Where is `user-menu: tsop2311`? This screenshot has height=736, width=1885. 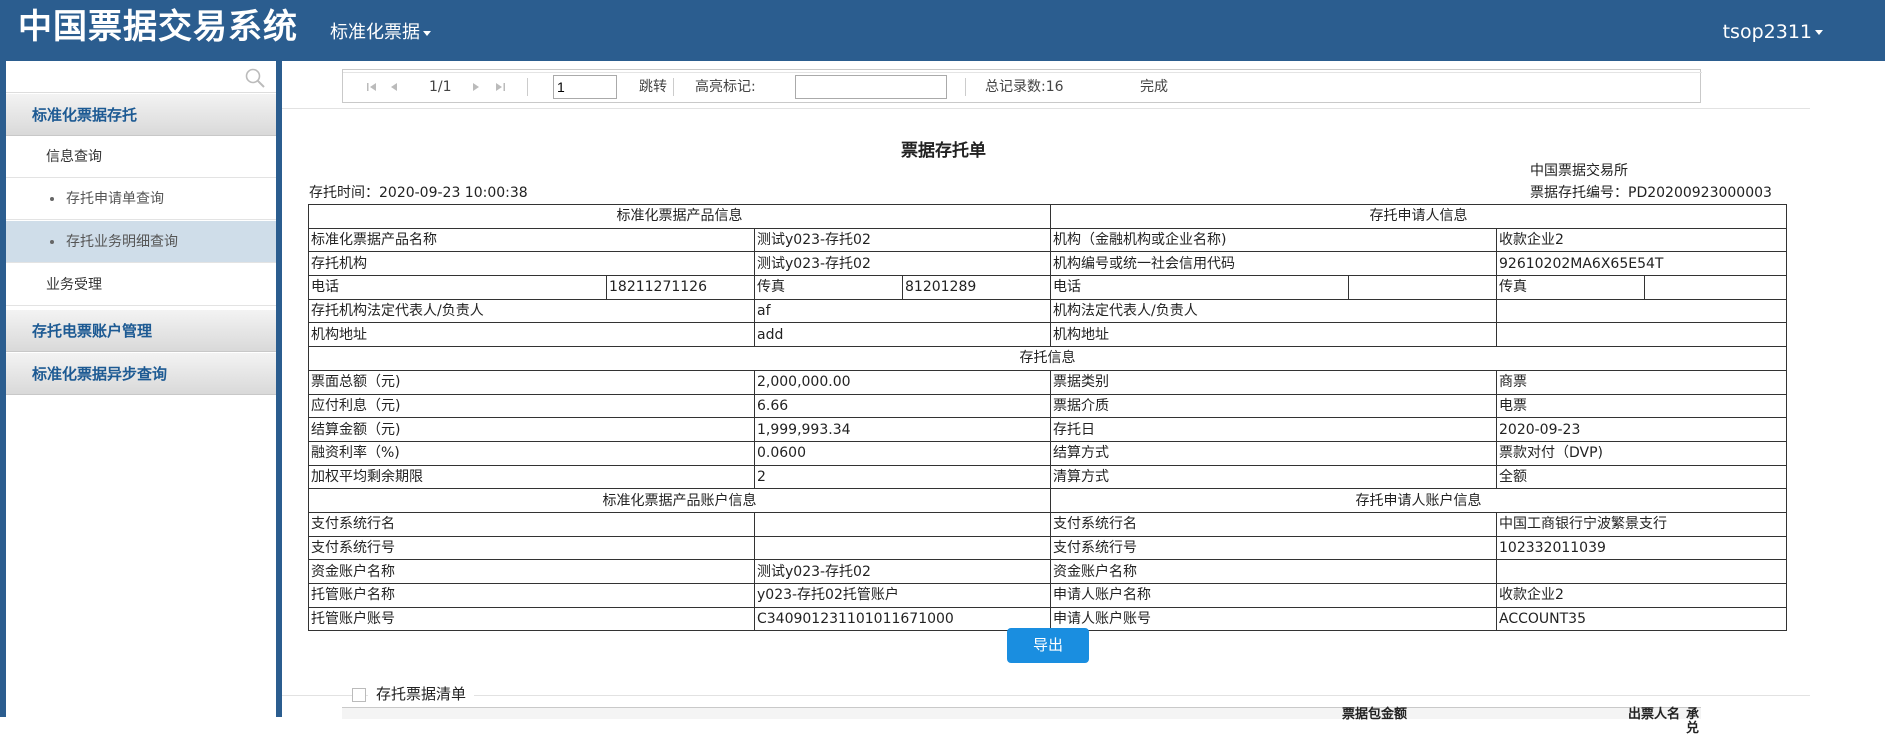 user-menu: tsop2311 is located at coordinates (1773, 32).